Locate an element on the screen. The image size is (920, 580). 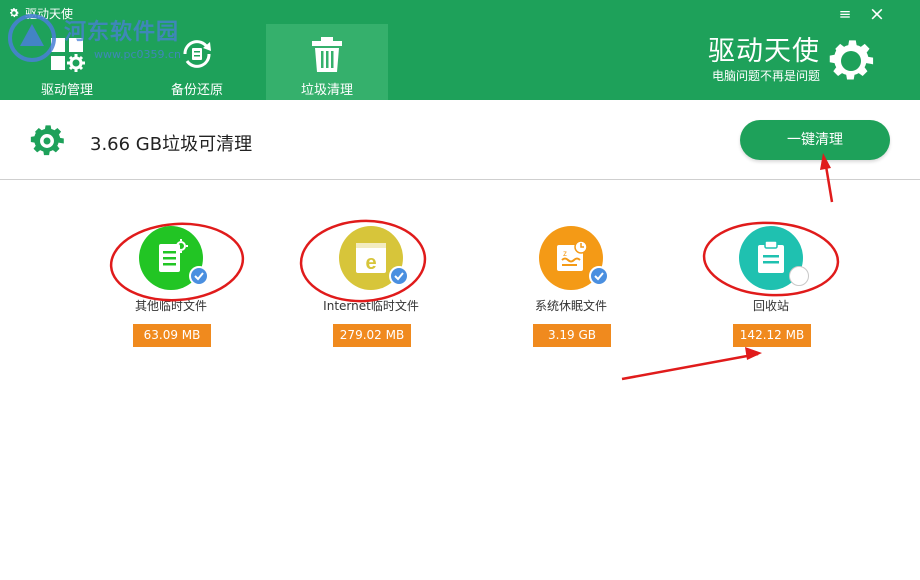
brand-title: 驱动天使 is located at coordinates (764, 51).